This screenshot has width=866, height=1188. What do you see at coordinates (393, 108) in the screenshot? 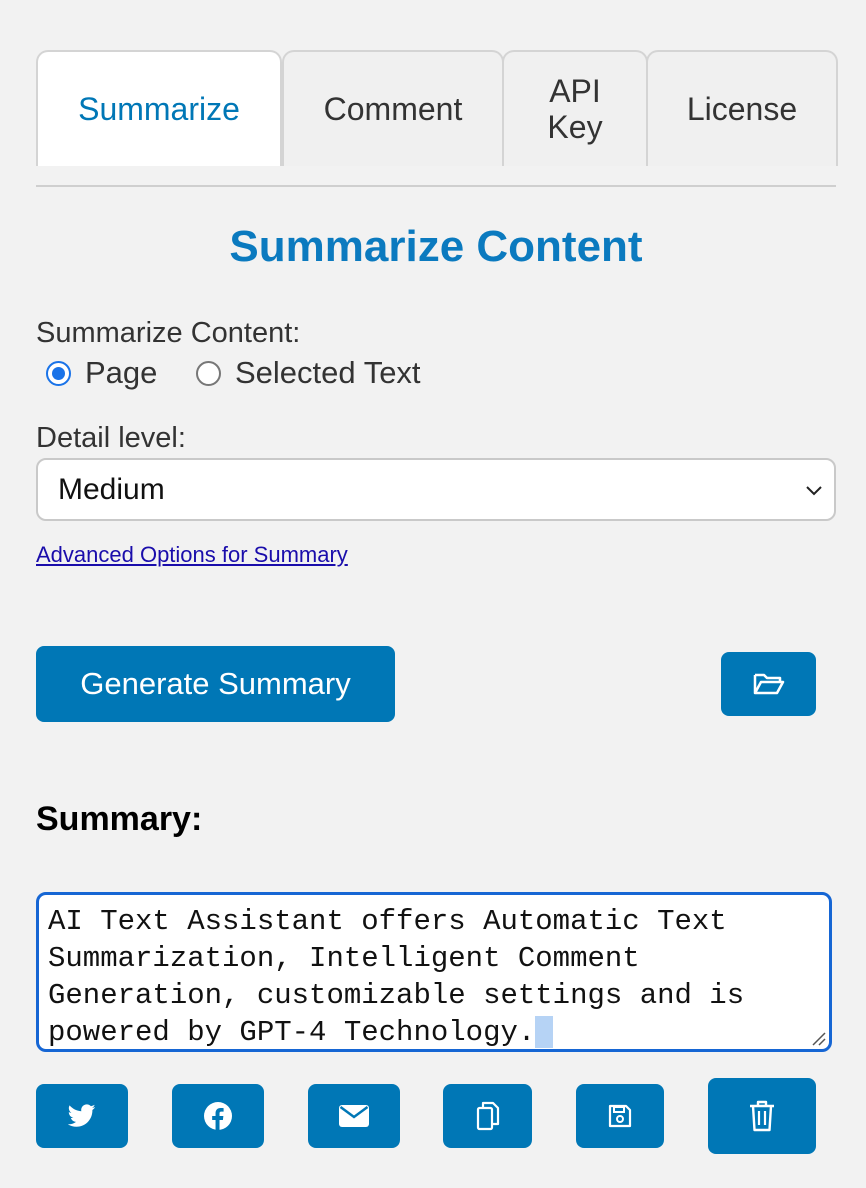
I see `tab-comment: Comment` at bounding box center [393, 108].